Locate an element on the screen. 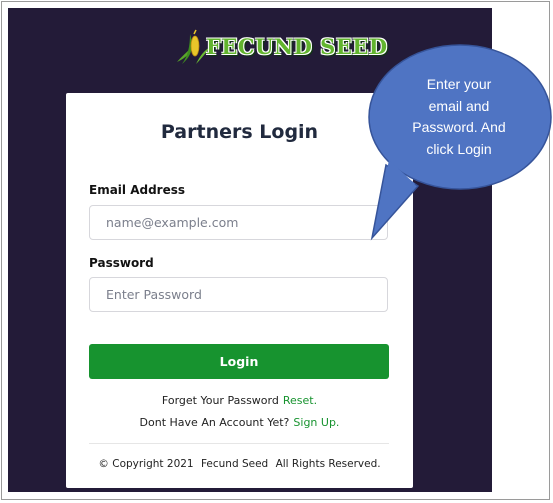 The height and width of the screenshot is (503, 553). signup-line: Dont Have An Account Yet? Sign Up. is located at coordinates (239, 422).